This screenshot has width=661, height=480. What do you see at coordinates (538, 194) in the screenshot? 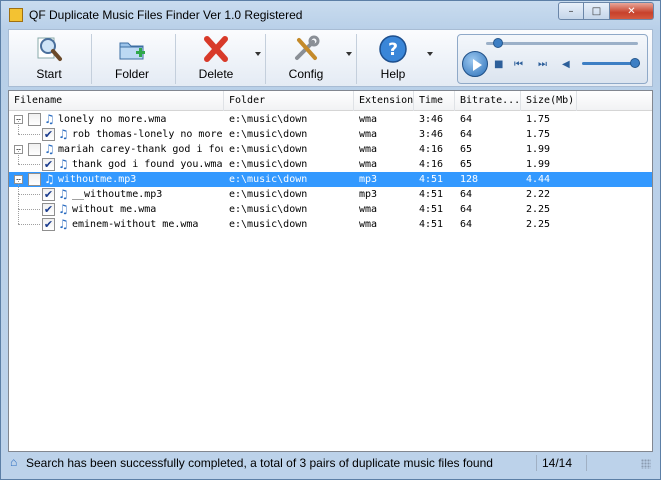
I see `cell-size: 2.22` at bounding box center [538, 194].